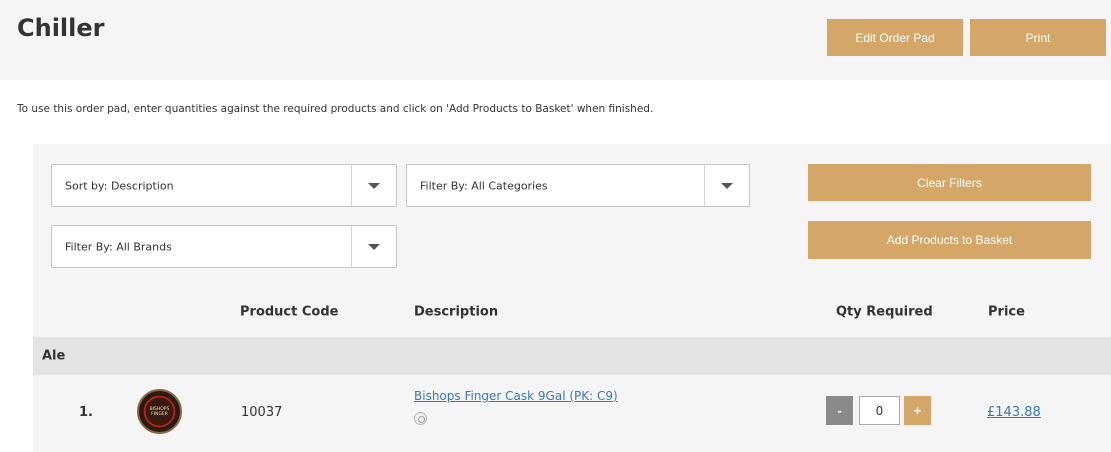 This screenshot has width=1111, height=452. What do you see at coordinates (1006, 312) in the screenshot?
I see `column-header-price: Price` at bounding box center [1006, 312].